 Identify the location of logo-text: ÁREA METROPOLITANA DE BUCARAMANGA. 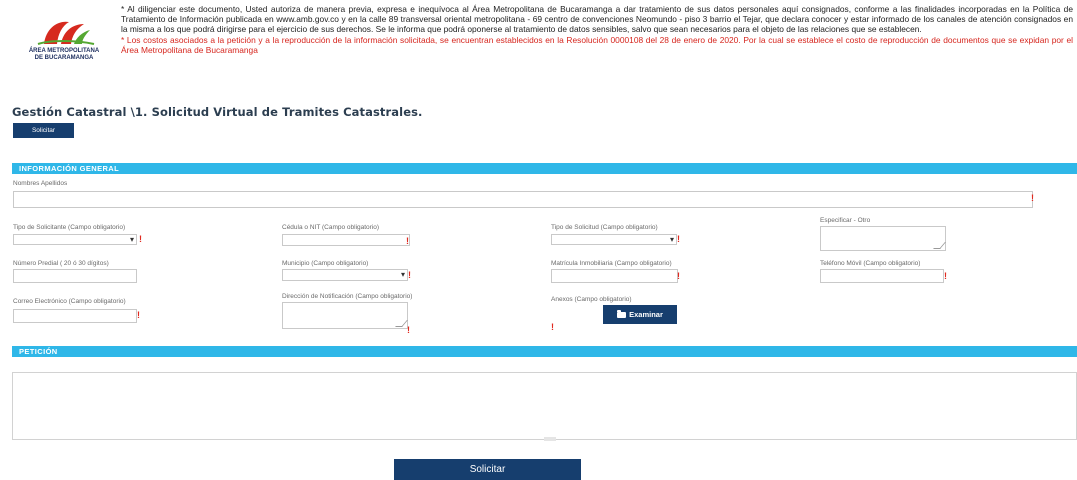
(64, 54).